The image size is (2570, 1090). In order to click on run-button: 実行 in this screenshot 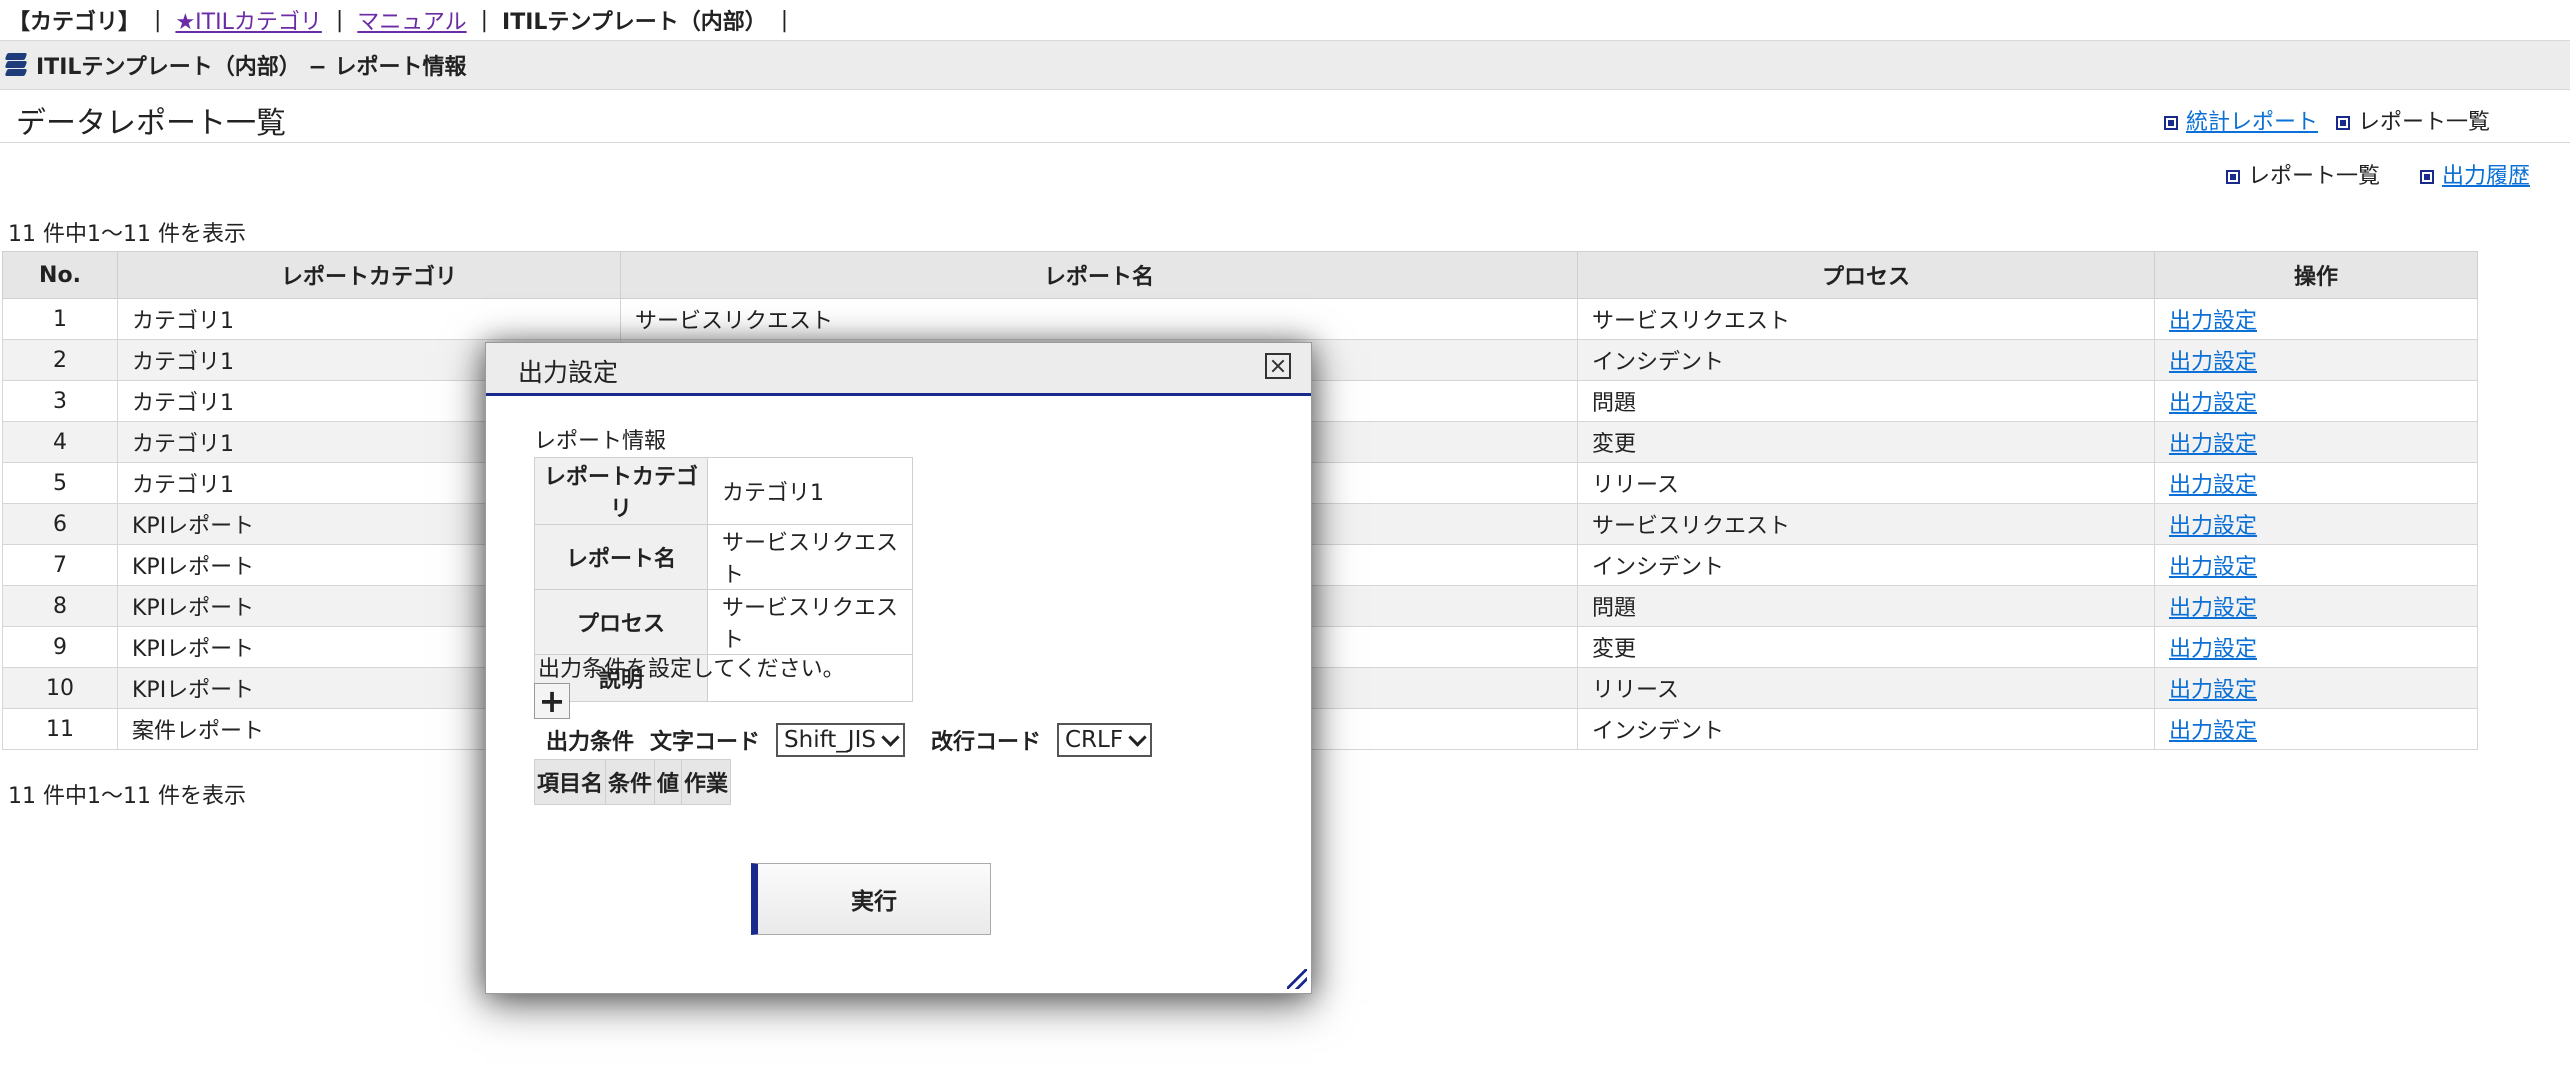, I will do `click(871, 899)`.